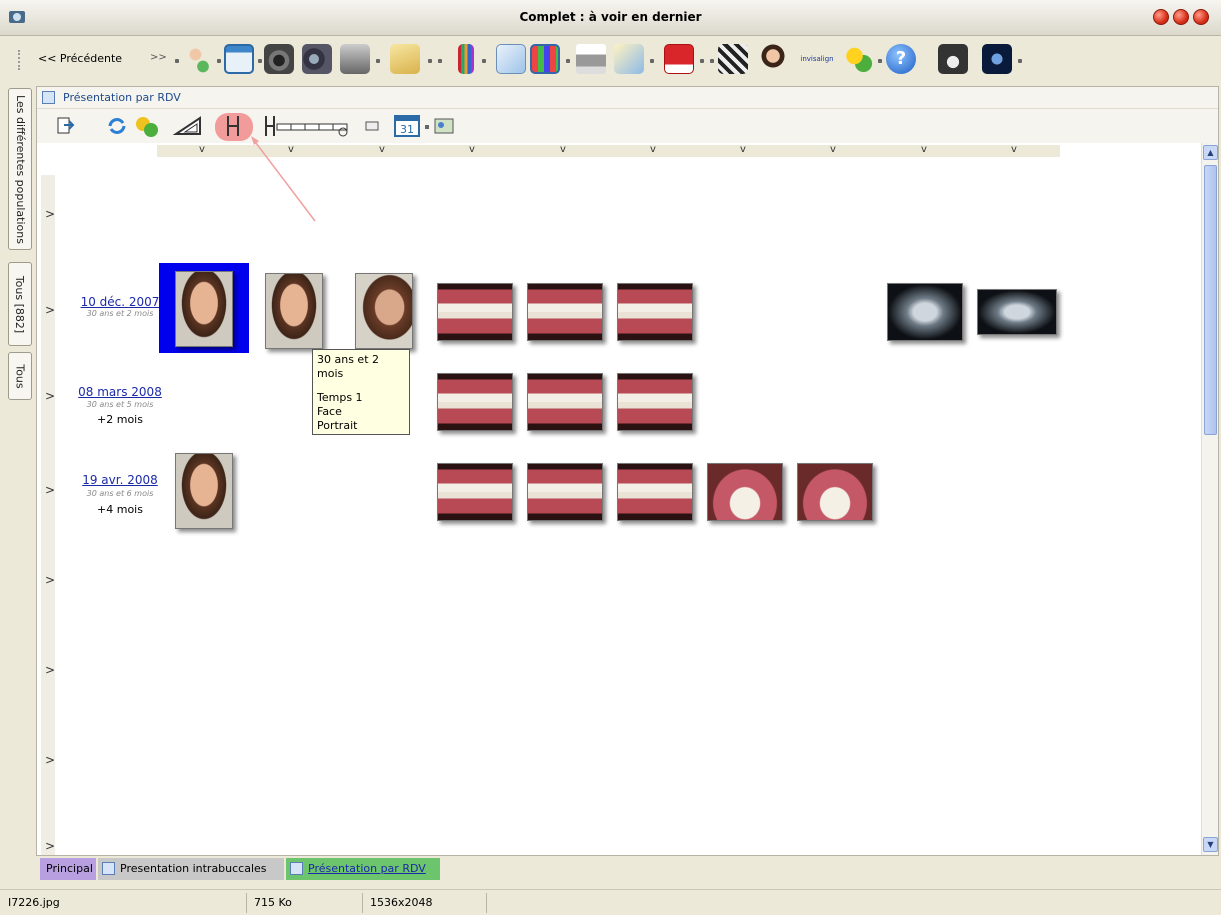 The image size is (1221, 915). I want to click on scroll-down-button: ▼, so click(1210, 844).